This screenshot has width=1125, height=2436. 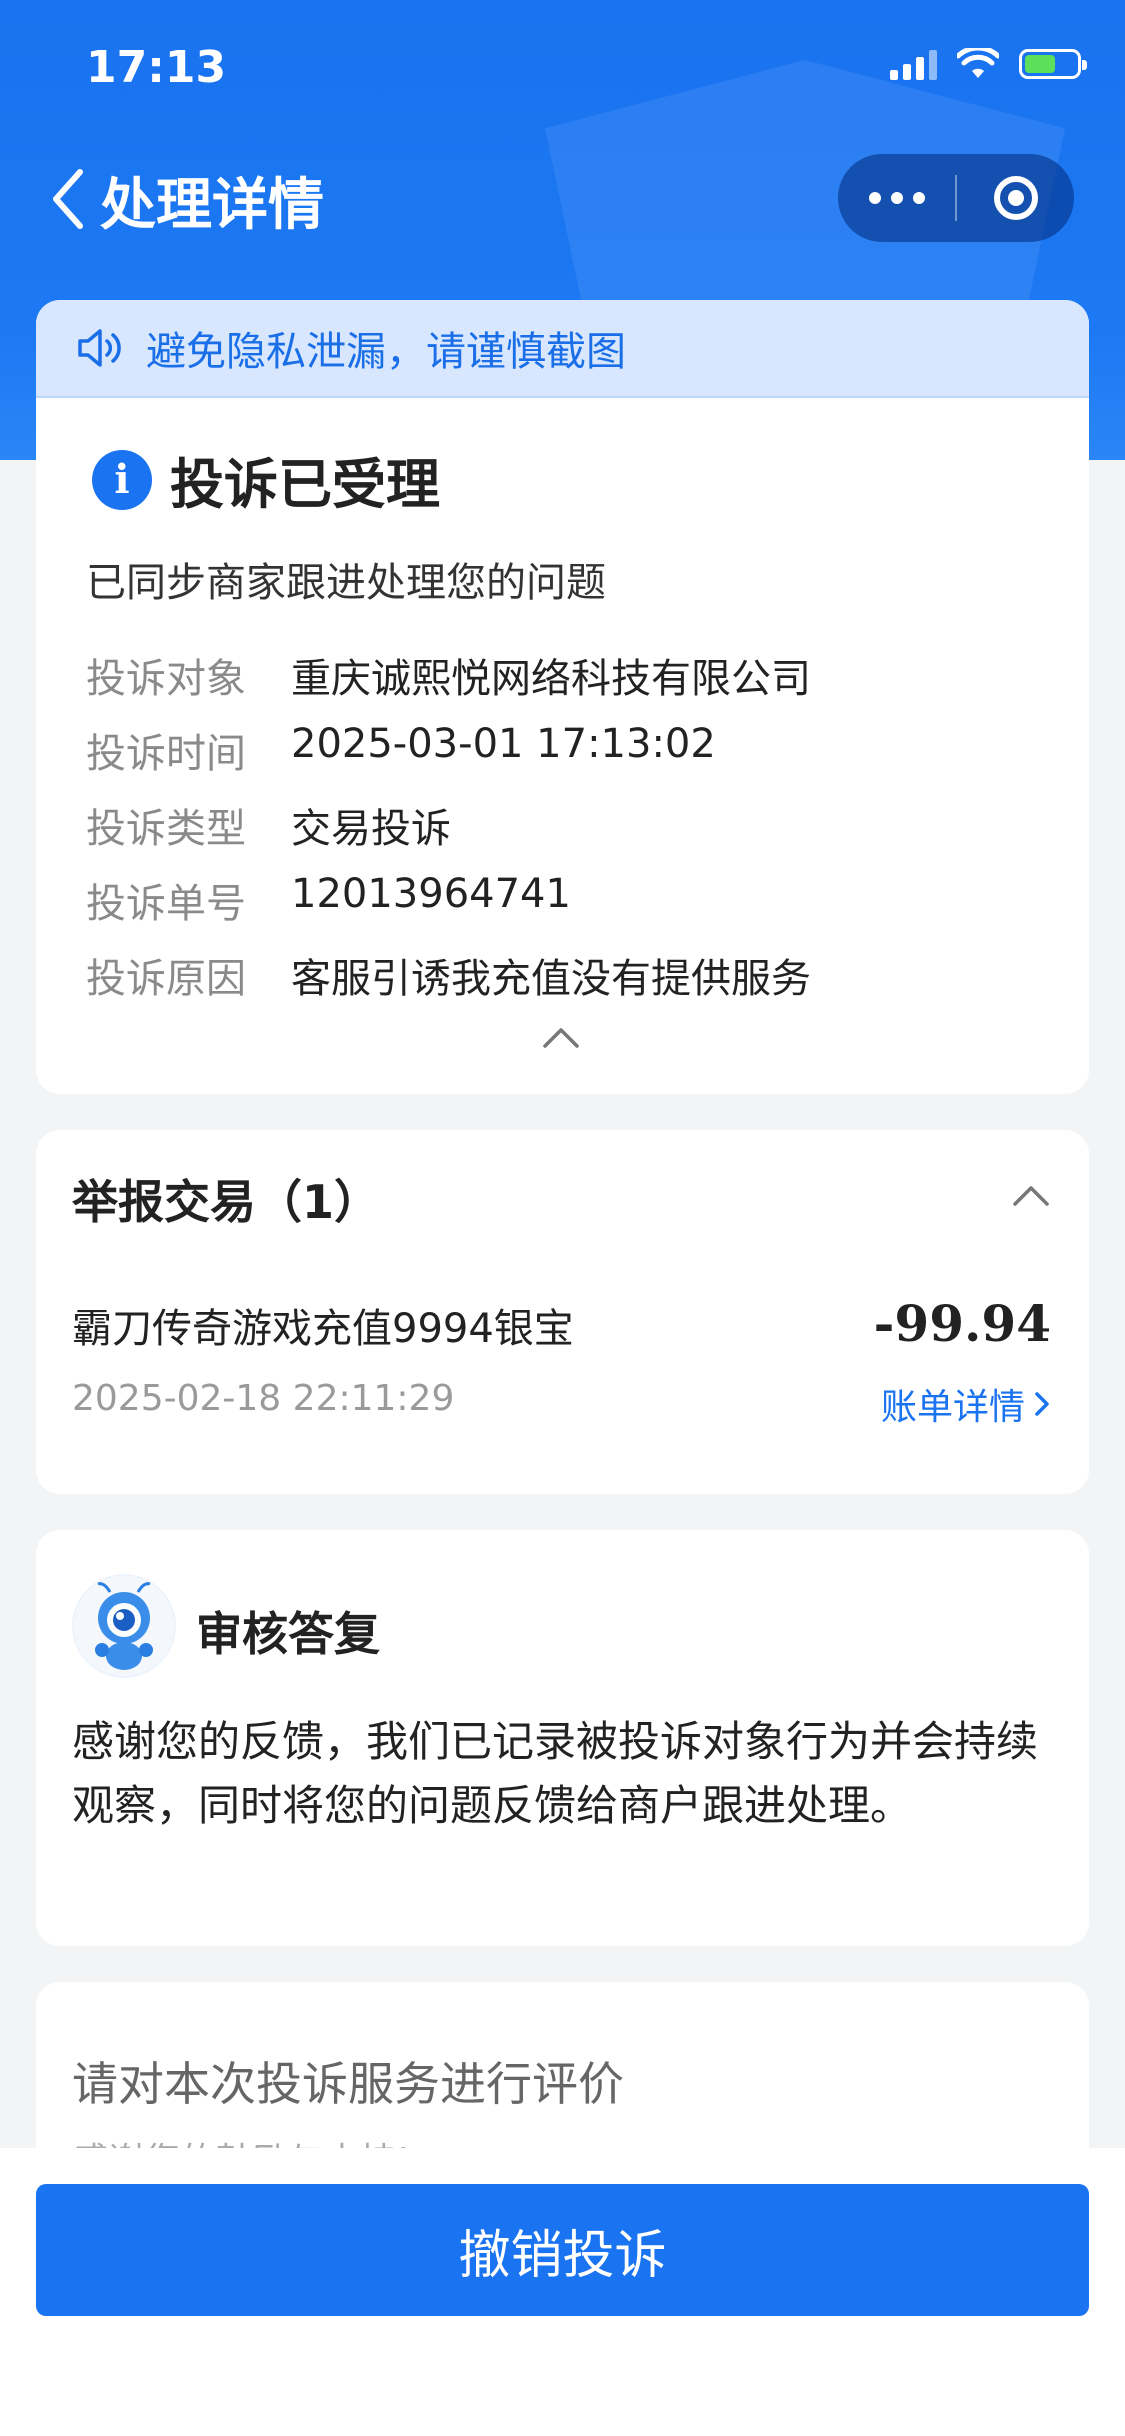 I want to click on info-icon: i, so click(x=122, y=479).